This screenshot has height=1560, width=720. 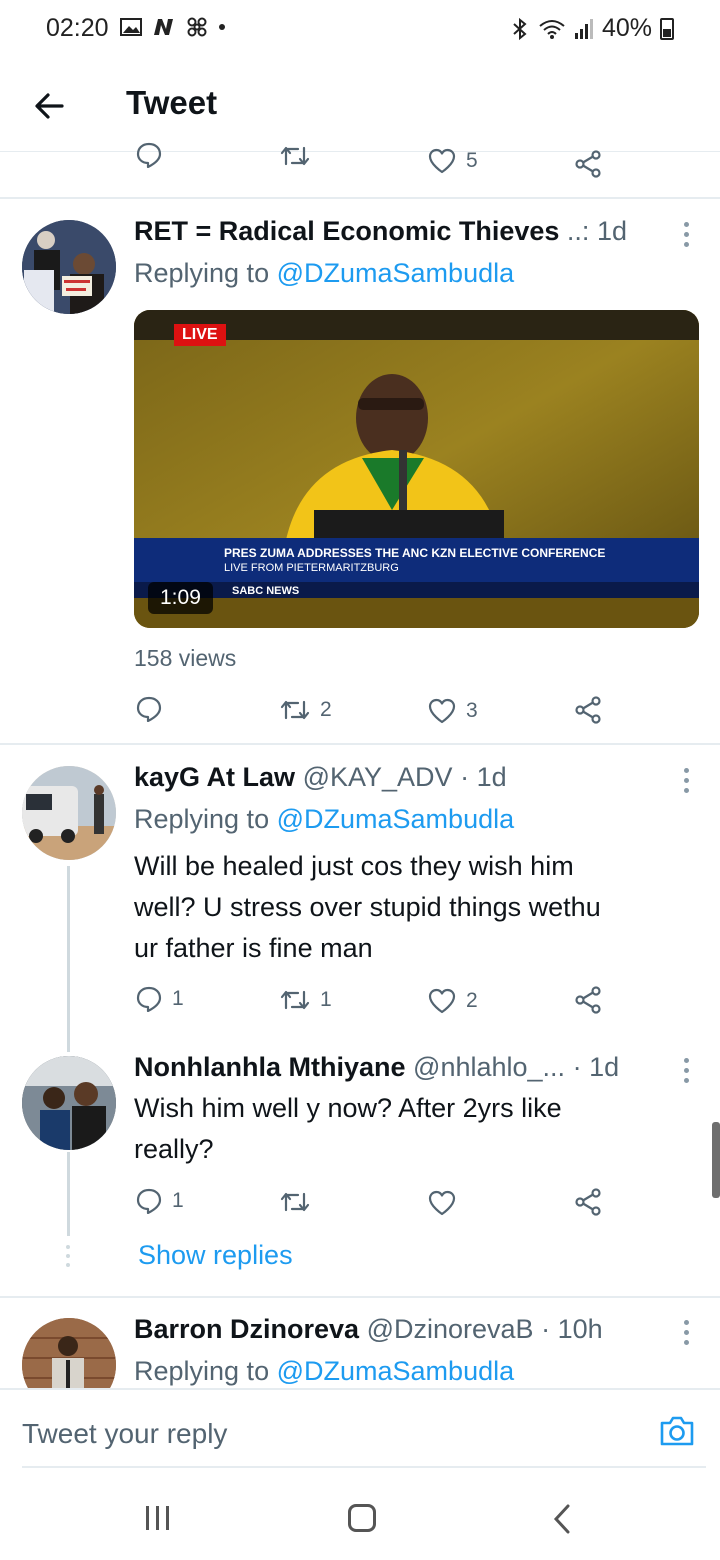 I want to click on arrow-left-icon, so click(x=49, y=106).